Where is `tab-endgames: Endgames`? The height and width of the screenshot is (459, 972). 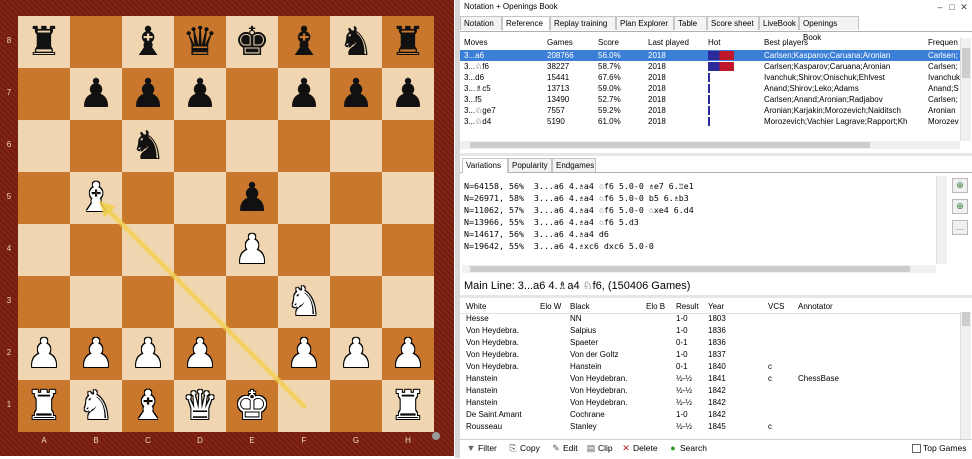 tab-endgames: Endgames is located at coordinates (574, 165).